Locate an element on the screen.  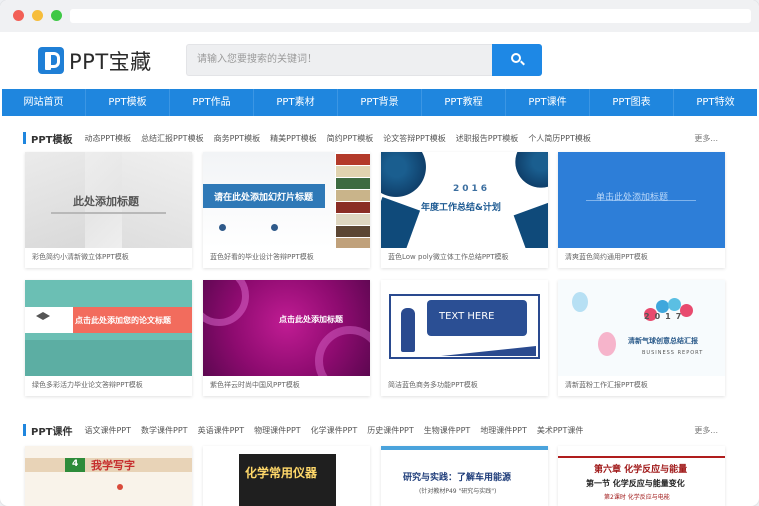
template-card: 点击此处添加标题 紫色祥云时尚中国风PPT模板 is located at coordinates (286, 338).